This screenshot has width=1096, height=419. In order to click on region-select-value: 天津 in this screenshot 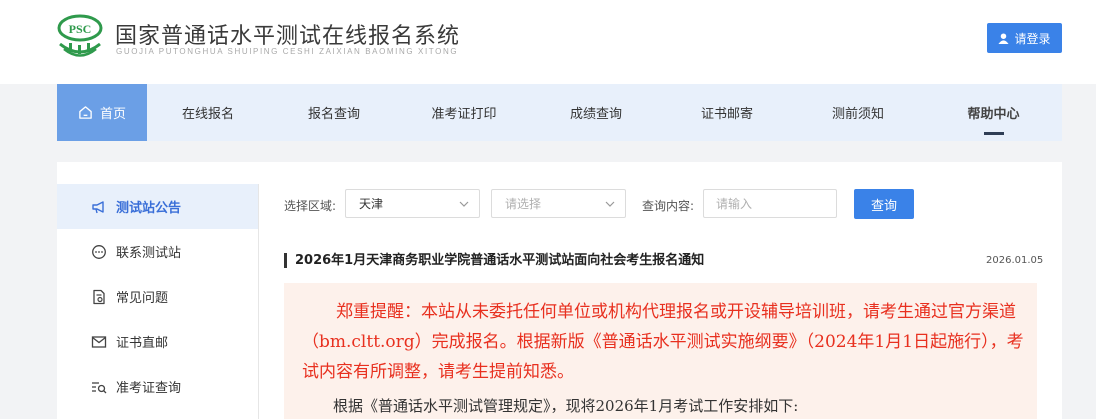, I will do `click(371, 204)`.